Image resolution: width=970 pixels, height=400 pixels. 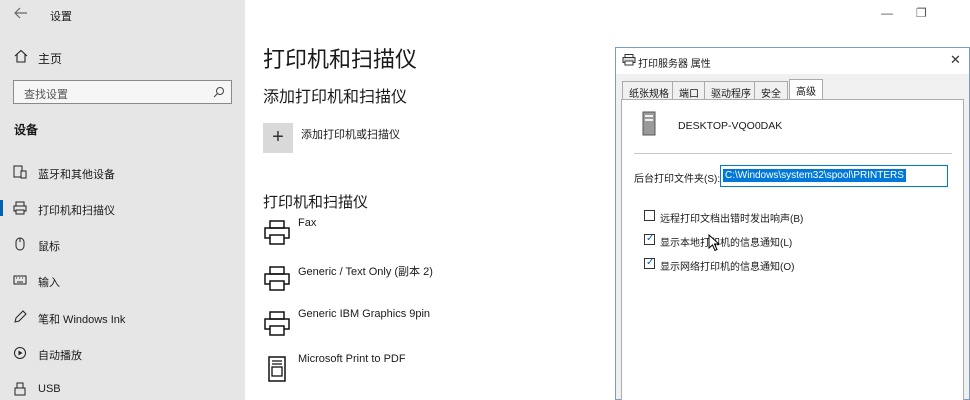 What do you see at coordinates (352, 359) in the screenshot?
I see `printer-name: Microsoft Print to PDF` at bounding box center [352, 359].